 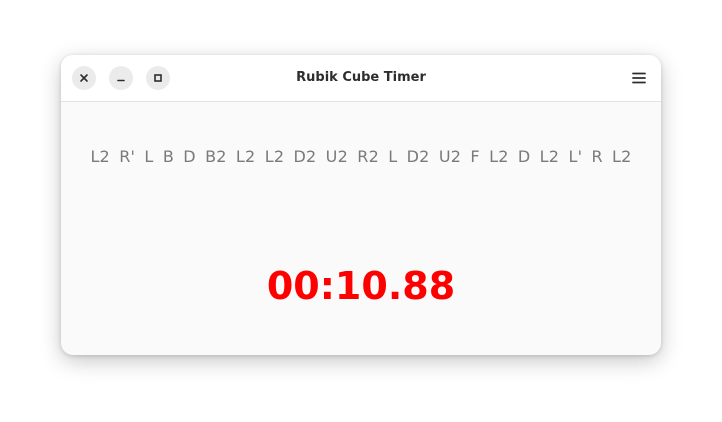 I want to click on window-title: Rubik Cube Timer, so click(x=361, y=77).